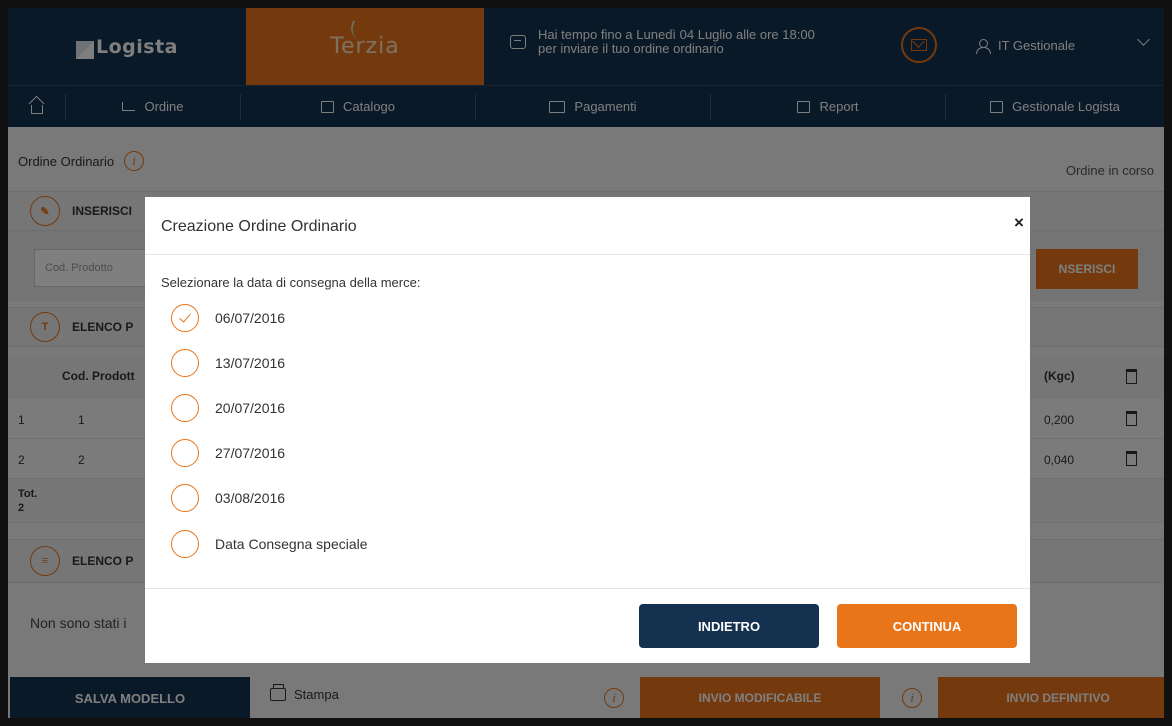  Describe the element at coordinates (250, 498) in the screenshot. I see `delivery-option-label: 03/08/2016` at that location.